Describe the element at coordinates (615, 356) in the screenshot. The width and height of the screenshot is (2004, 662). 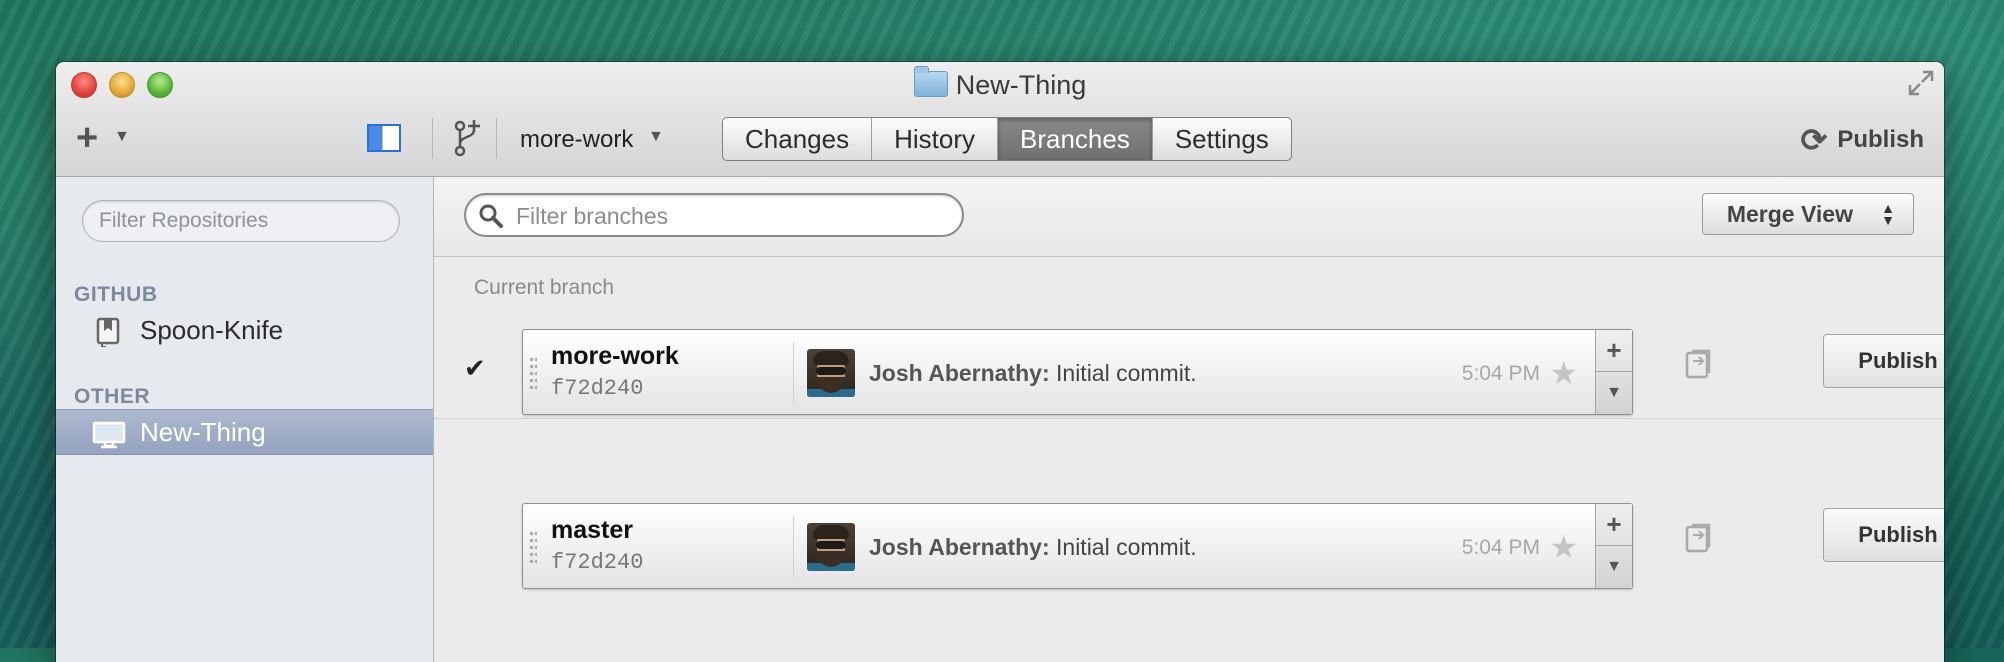
I see `branch-name: more-work` at that location.